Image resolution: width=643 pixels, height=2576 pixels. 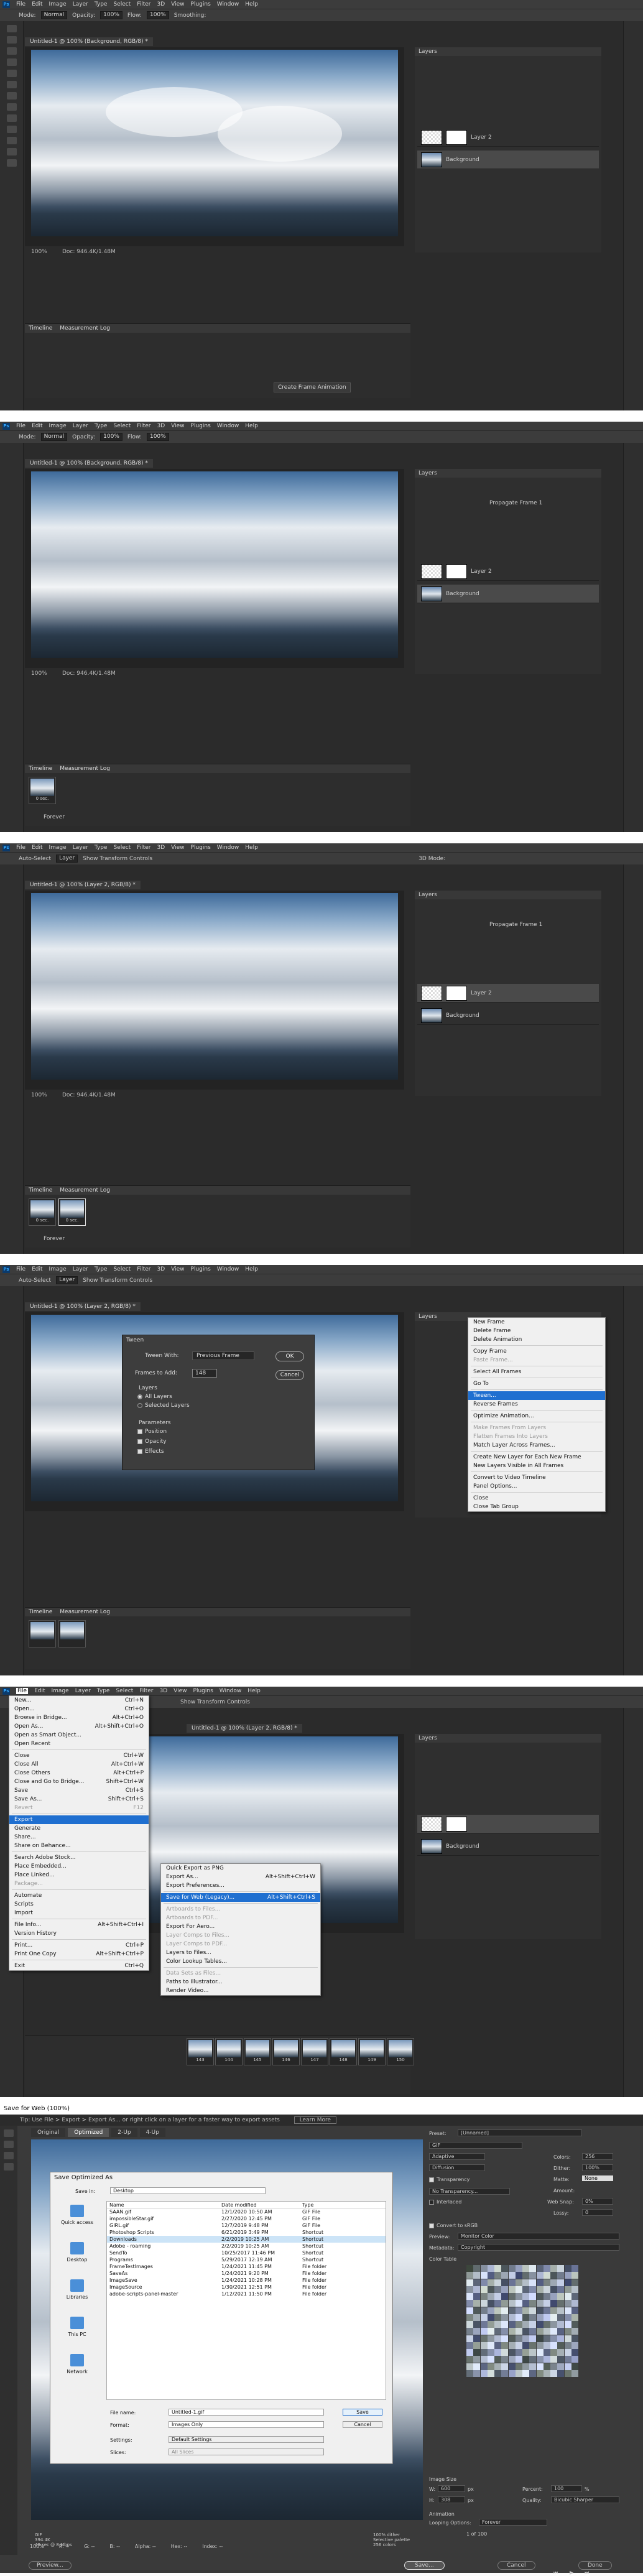 I want to click on file-menu-item: Close and Go to Bridge... Shift+Ctrl+W, so click(x=79, y=1782).